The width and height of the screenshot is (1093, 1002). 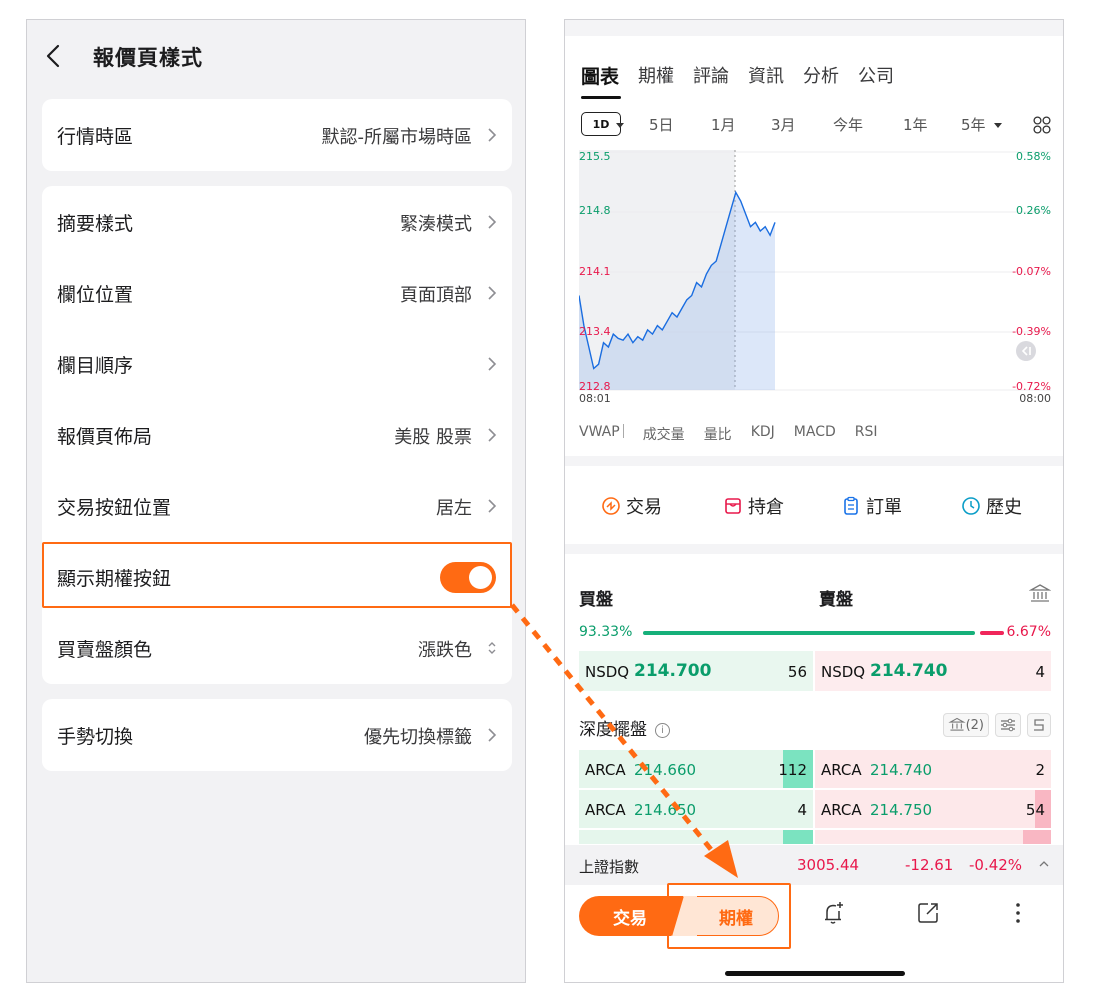 What do you see at coordinates (601, 80) in the screenshot?
I see `tab-chart: 圖表` at bounding box center [601, 80].